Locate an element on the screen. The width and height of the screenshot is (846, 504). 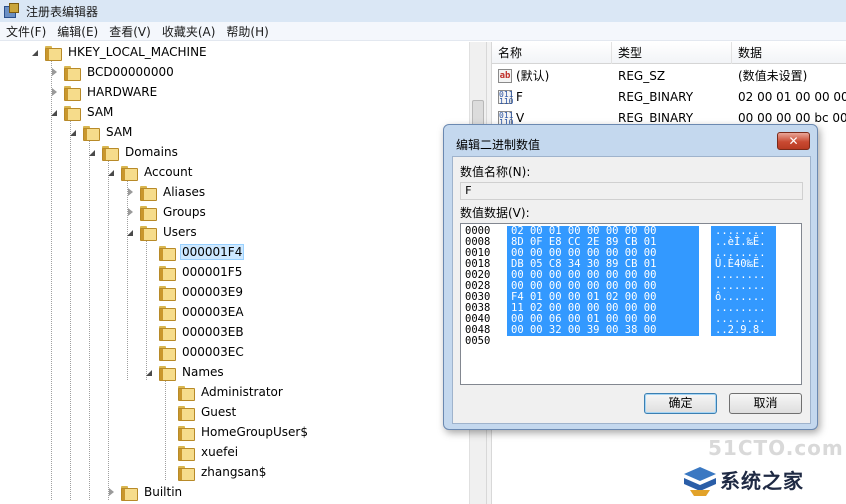
watermark-brand: 系统之家 is located at coordinates (762, 481).